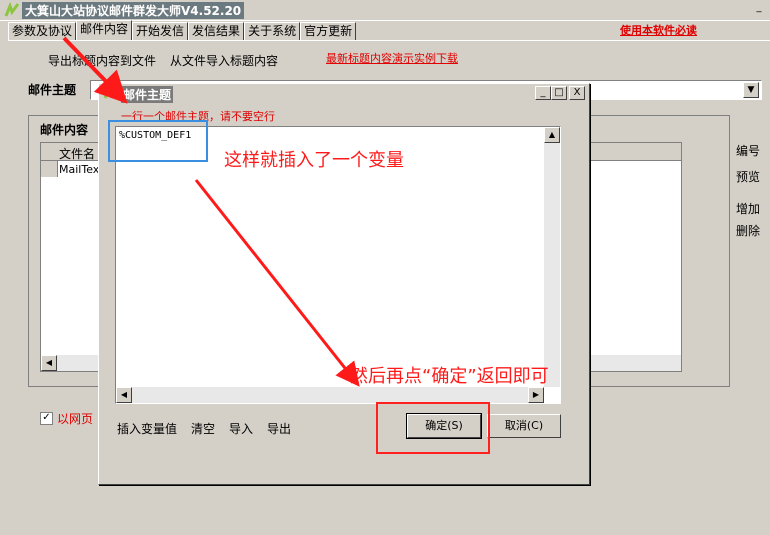 Image resolution: width=770 pixels, height=535 pixels. Describe the element at coordinates (751, 90) in the screenshot. I see `chevron-down-icon: ▼` at that location.